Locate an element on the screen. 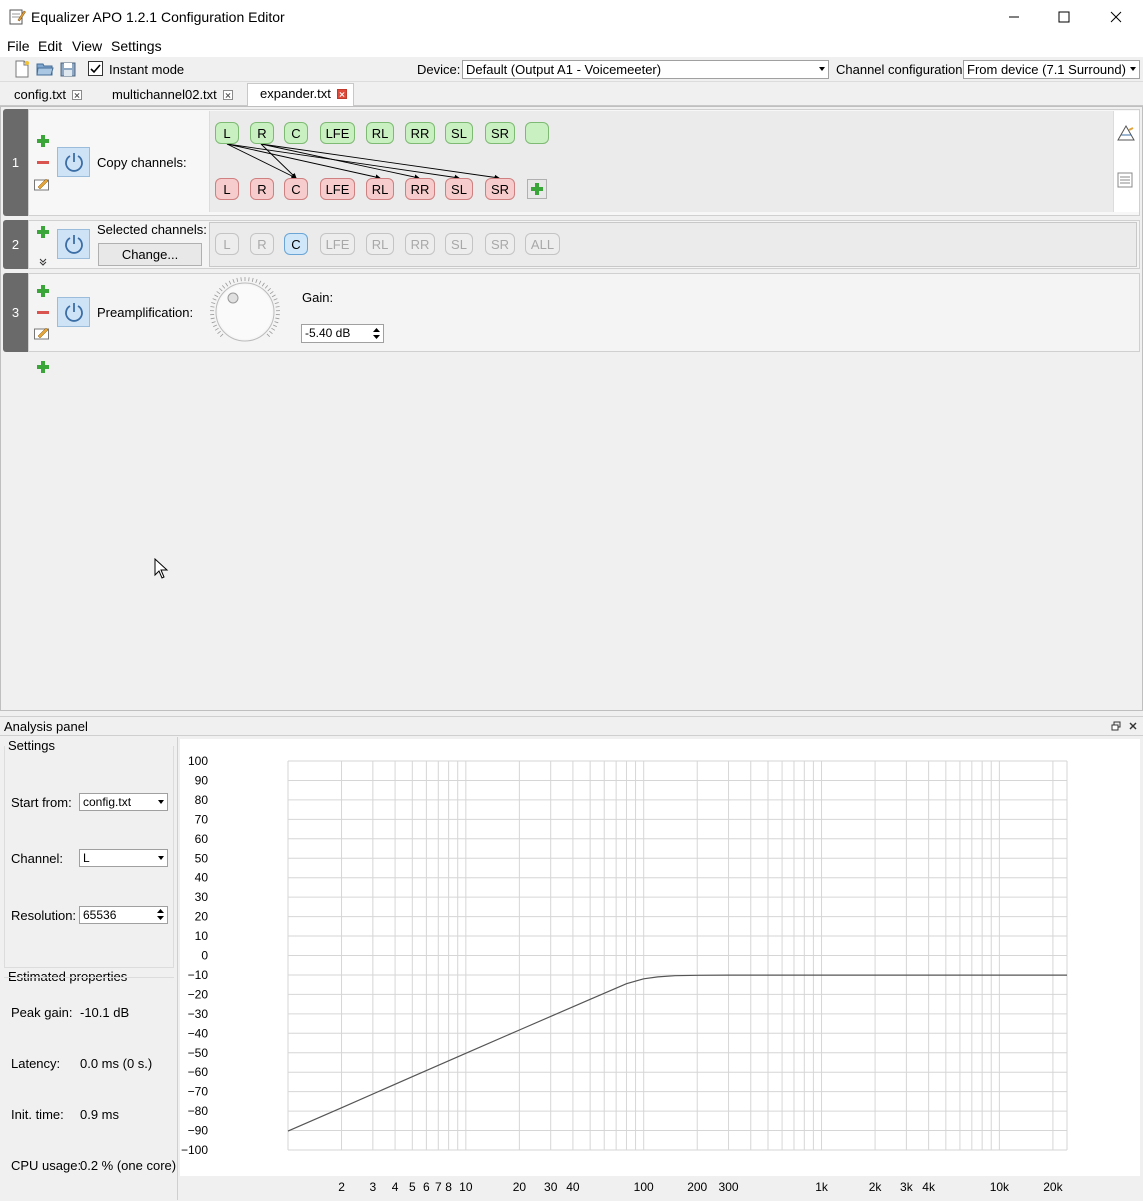 The image size is (1143, 1201). menu-settings: Settings is located at coordinates (136, 46).